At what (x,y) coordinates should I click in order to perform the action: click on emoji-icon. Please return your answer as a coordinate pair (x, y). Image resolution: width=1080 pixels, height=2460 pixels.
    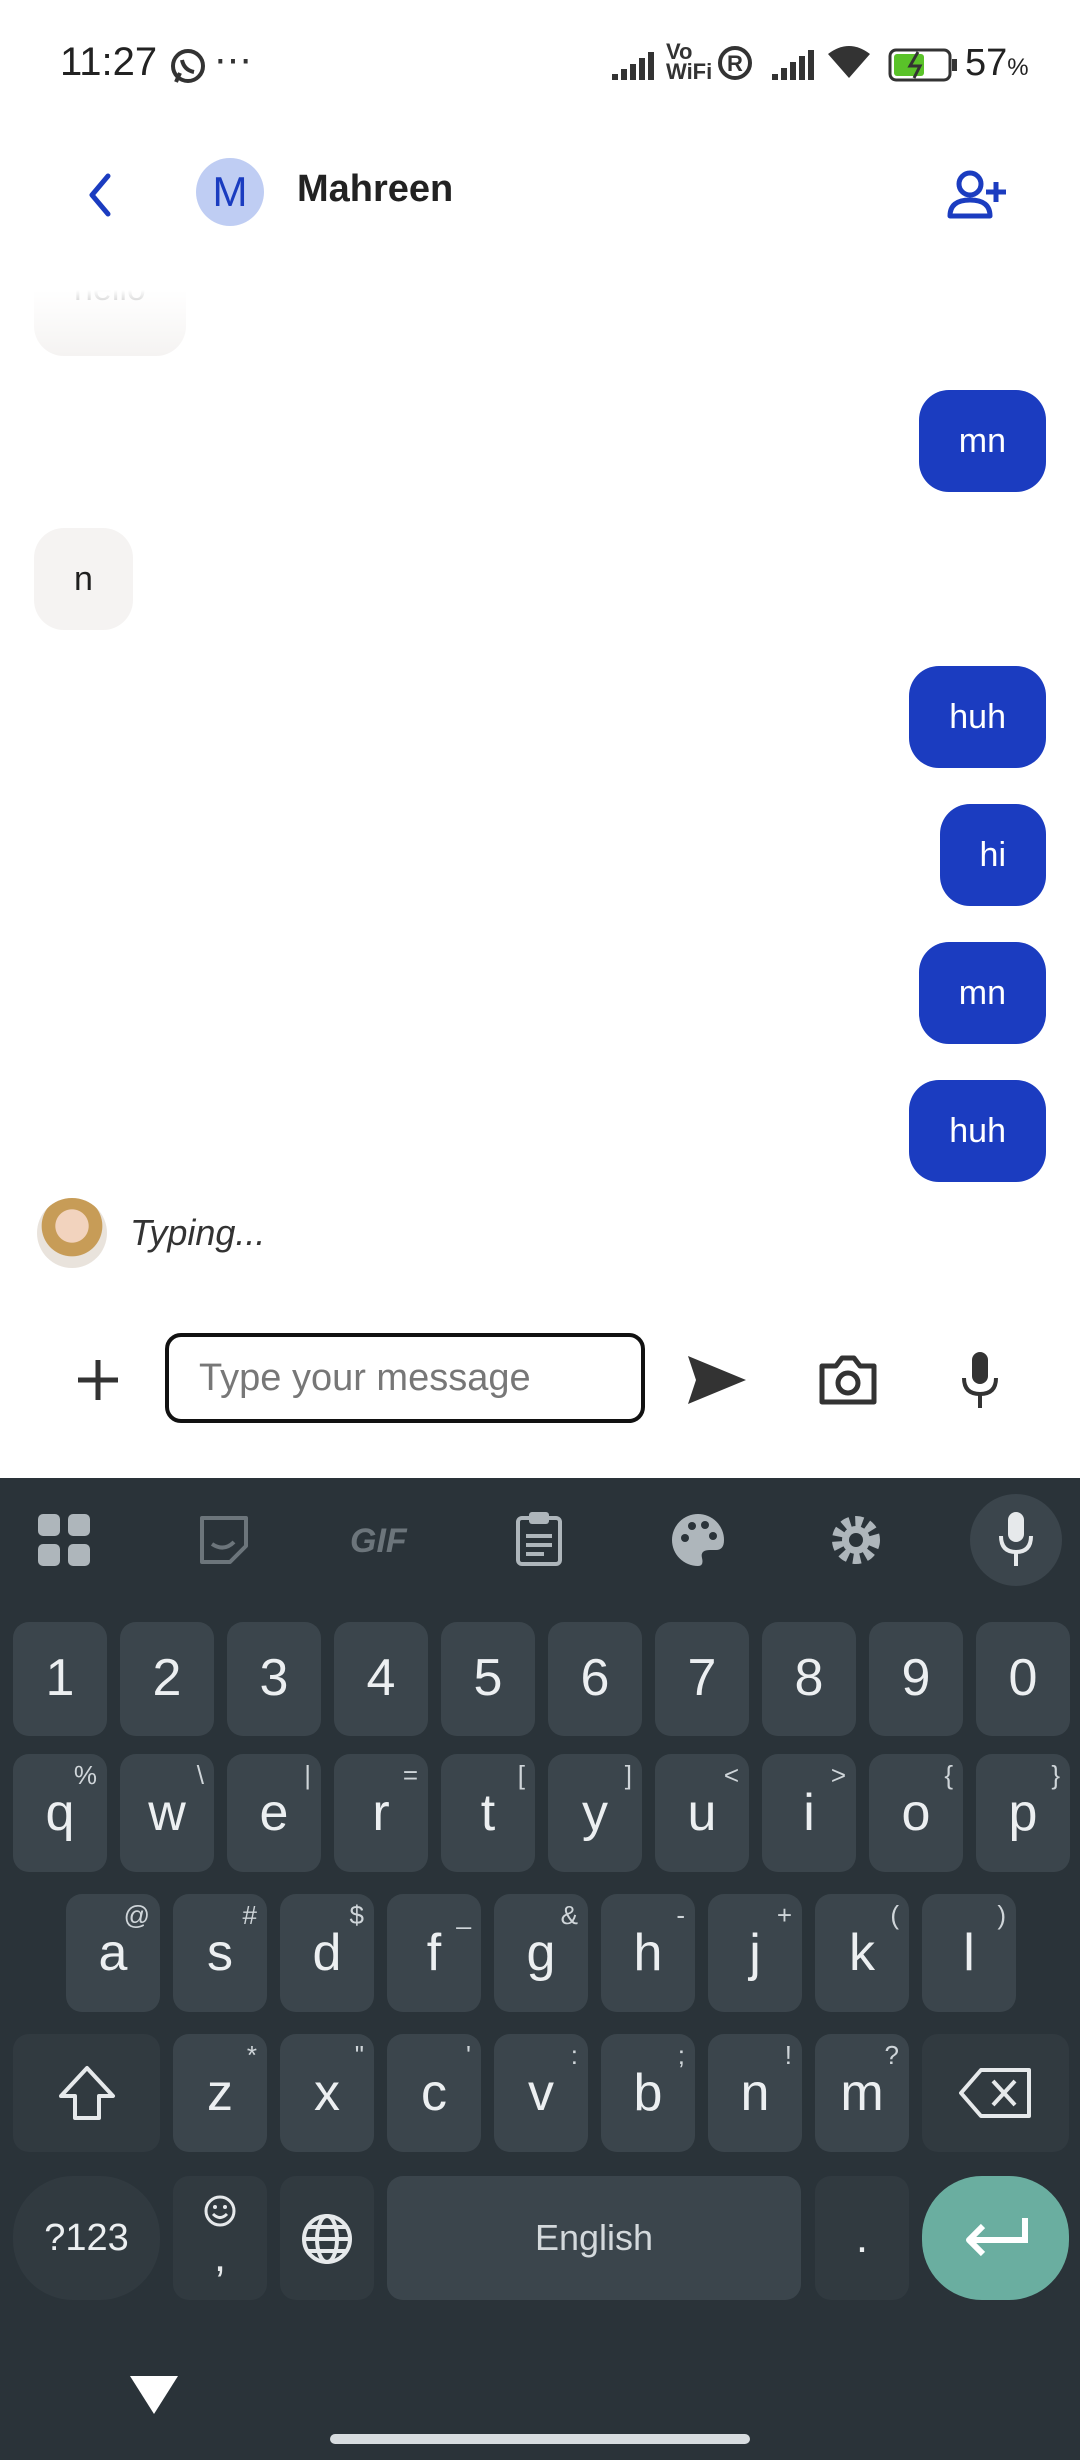
    Looking at the image, I should click on (220, 2211).